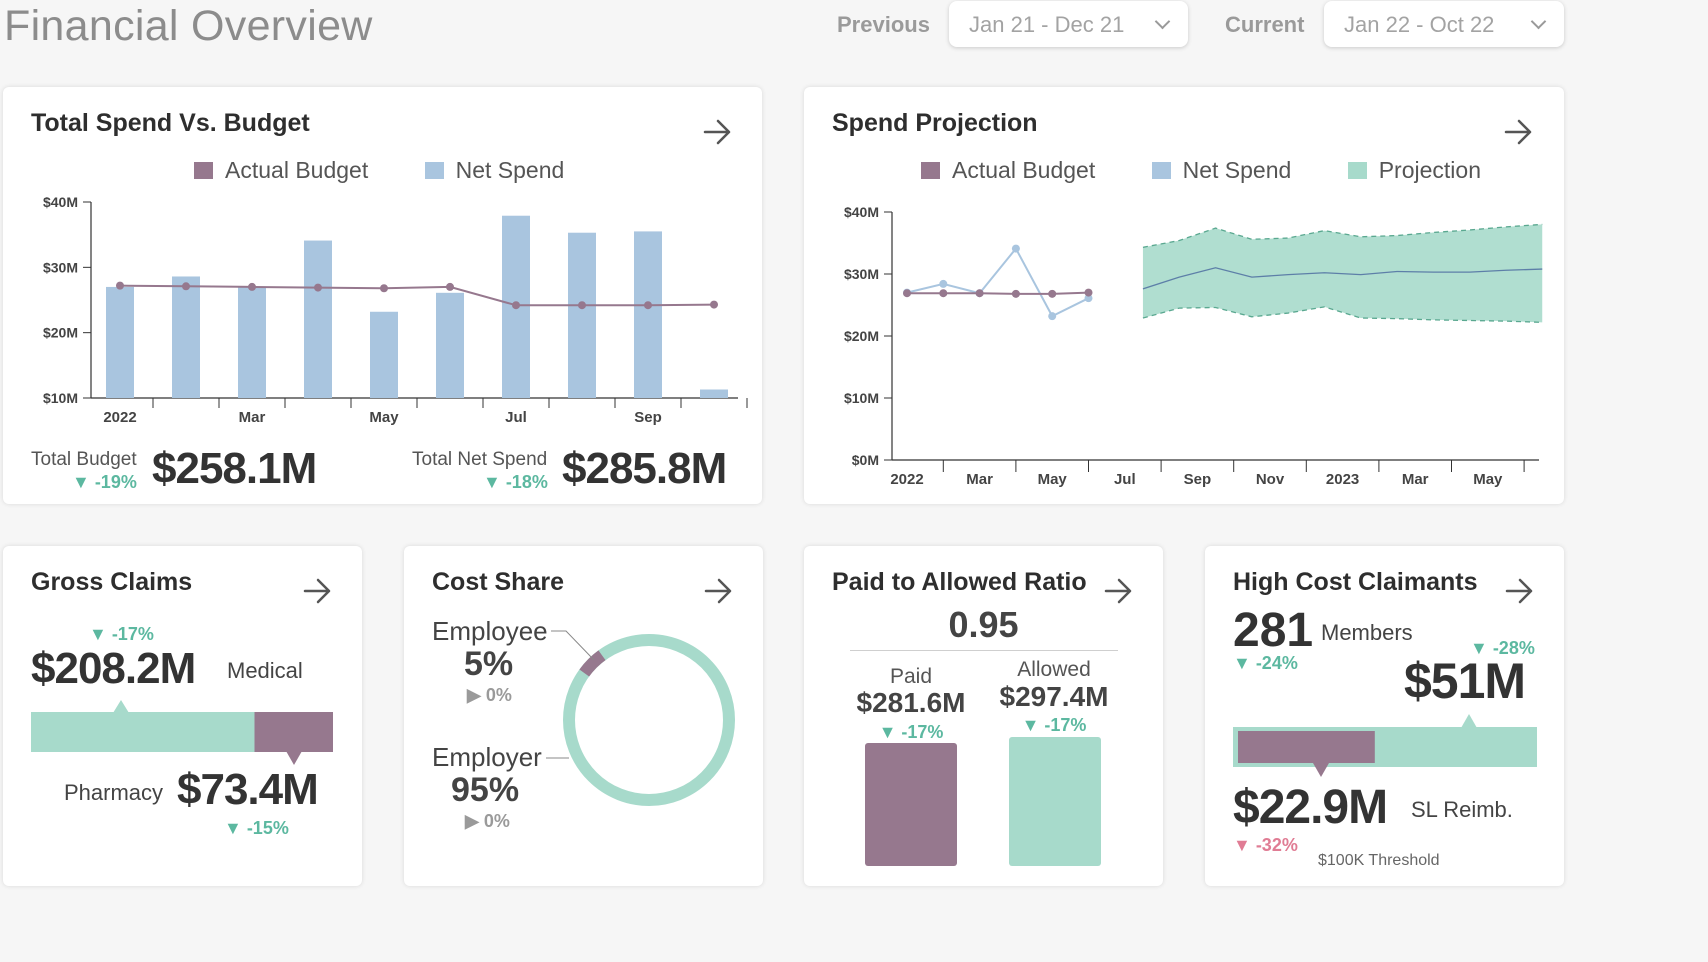 The width and height of the screenshot is (1708, 962). Describe the element at coordinates (490, 631) in the screenshot. I see `employee-label: Employee` at that location.